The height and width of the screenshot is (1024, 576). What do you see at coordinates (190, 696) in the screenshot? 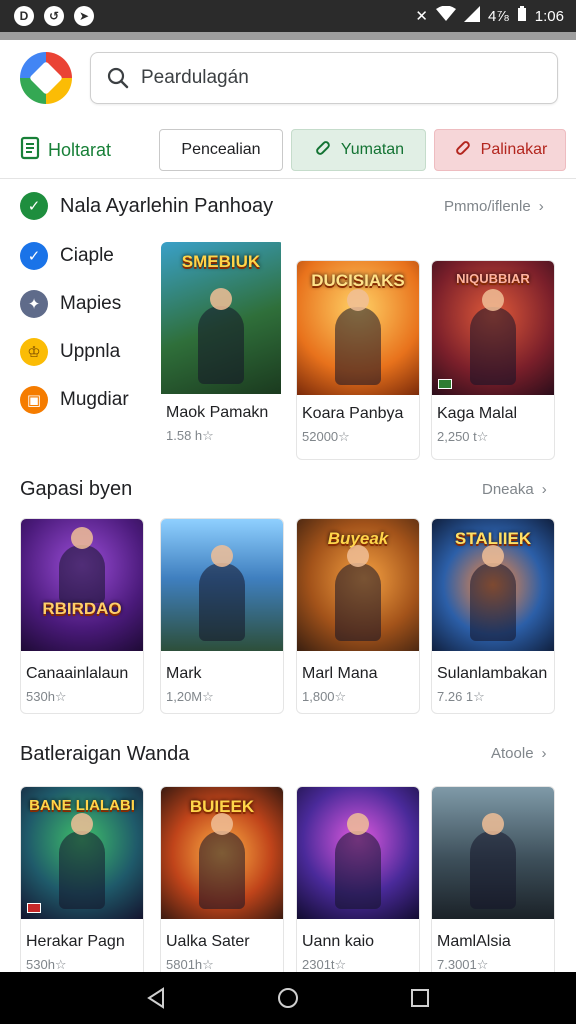
I see `game-rating: 1,20M☆` at bounding box center [190, 696].